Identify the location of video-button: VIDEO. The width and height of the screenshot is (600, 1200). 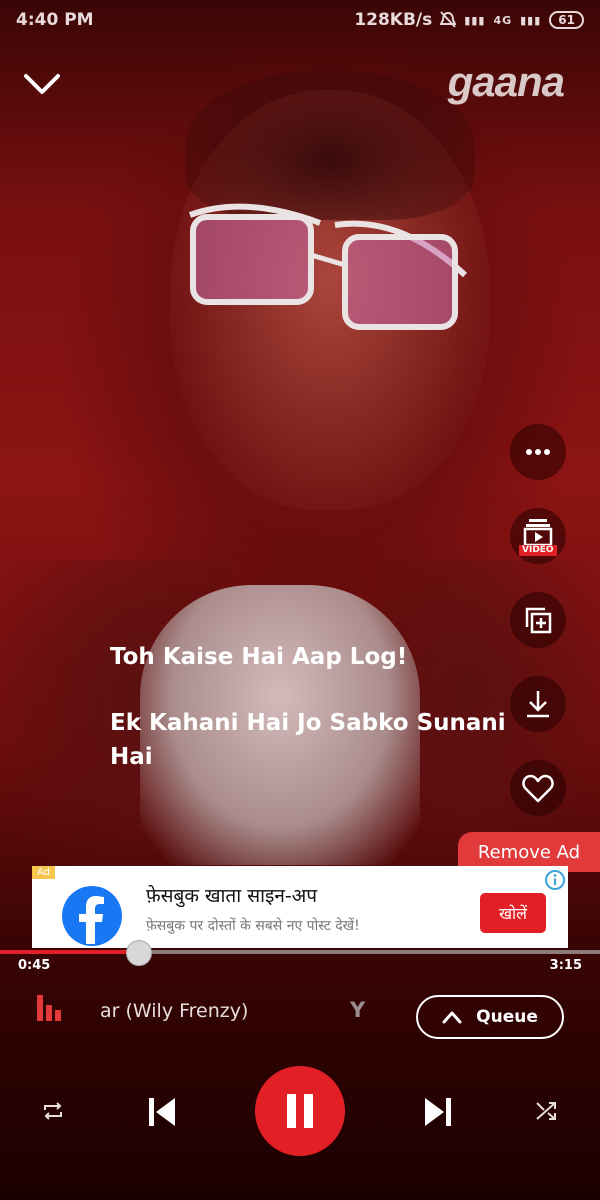
(538, 536).